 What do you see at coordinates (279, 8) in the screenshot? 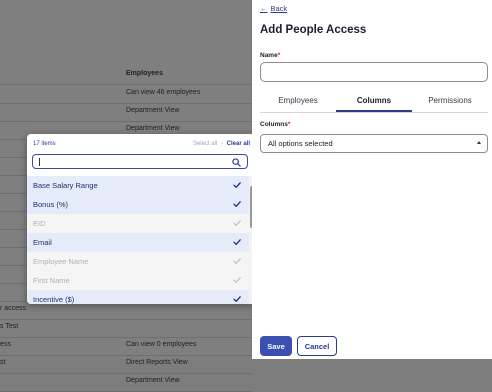
I see `back-label: Back` at bounding box center [279, 8].